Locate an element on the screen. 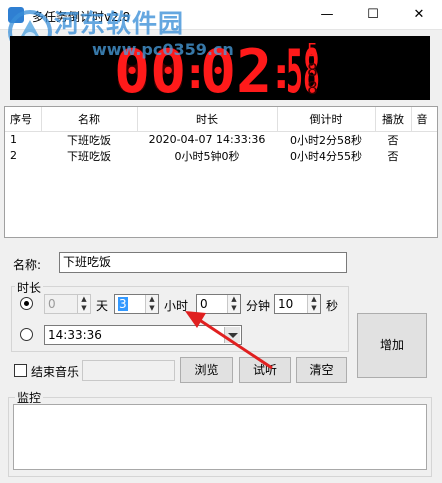 Image resolution: width=442 pixels, height=483 pixels. chevron-down-icon is located at coordinates (232, 335).